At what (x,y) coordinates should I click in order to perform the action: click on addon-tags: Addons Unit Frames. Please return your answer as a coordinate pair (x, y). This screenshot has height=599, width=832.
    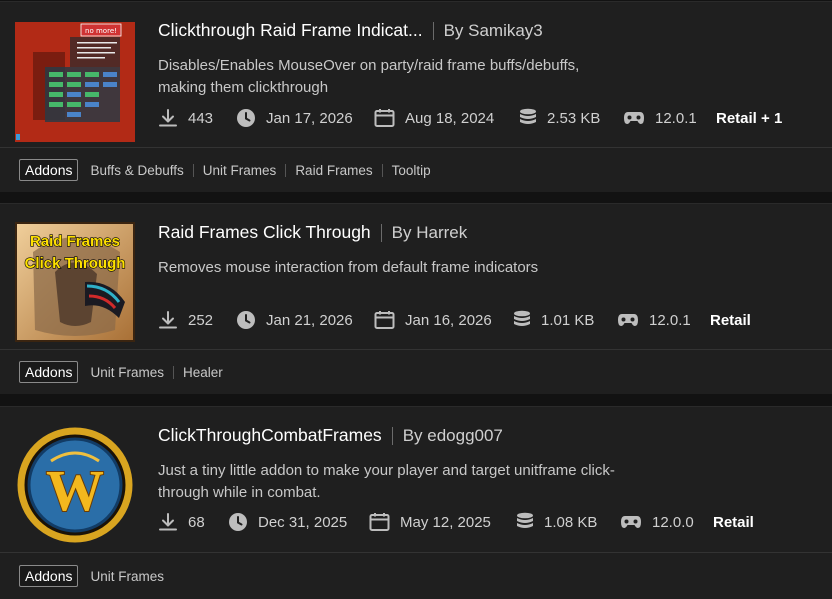
    Looking at the image, I should click on (416, 575).